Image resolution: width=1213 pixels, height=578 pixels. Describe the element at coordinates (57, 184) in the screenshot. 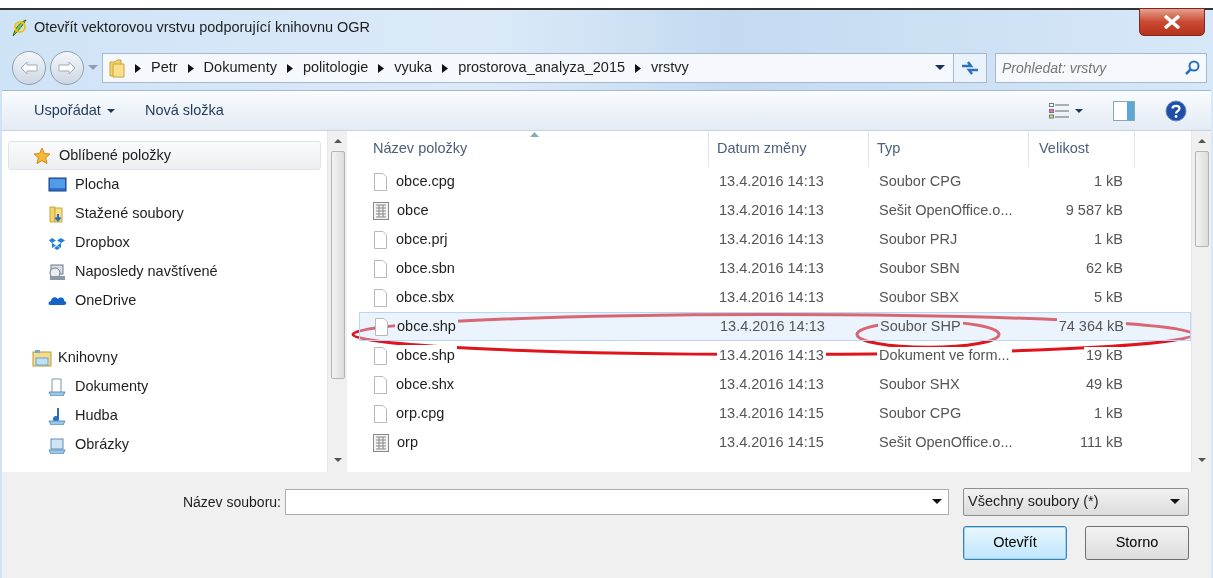

I see `monitor-icon` at that location.